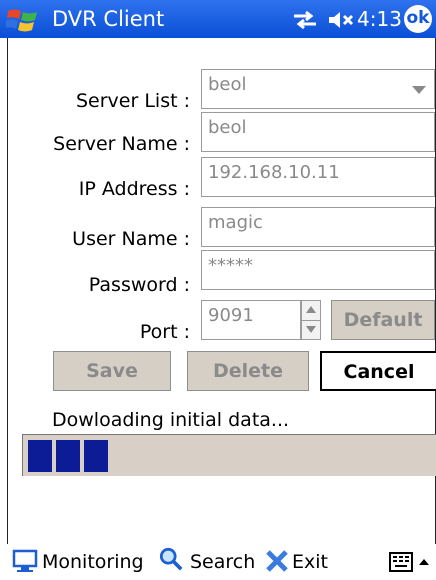  I want to click on server-list-value: beol, so click(227, 84).